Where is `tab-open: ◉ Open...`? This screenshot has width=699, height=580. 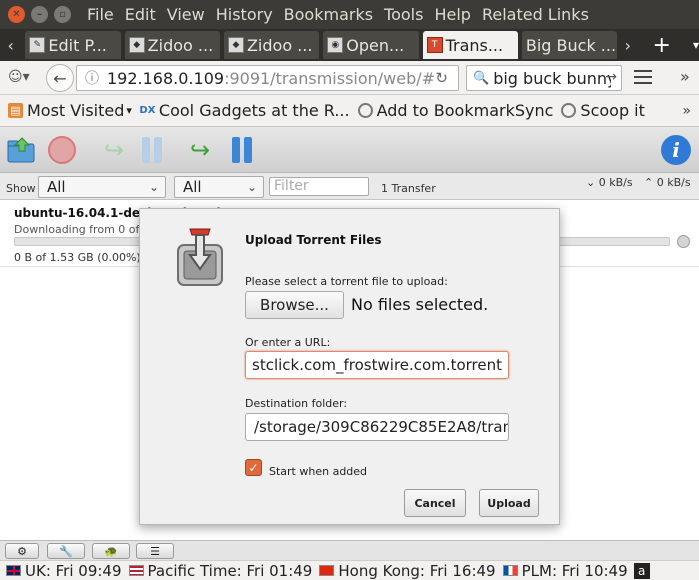 tab-open: ◉ Open... is located at coordinates (371, 45).